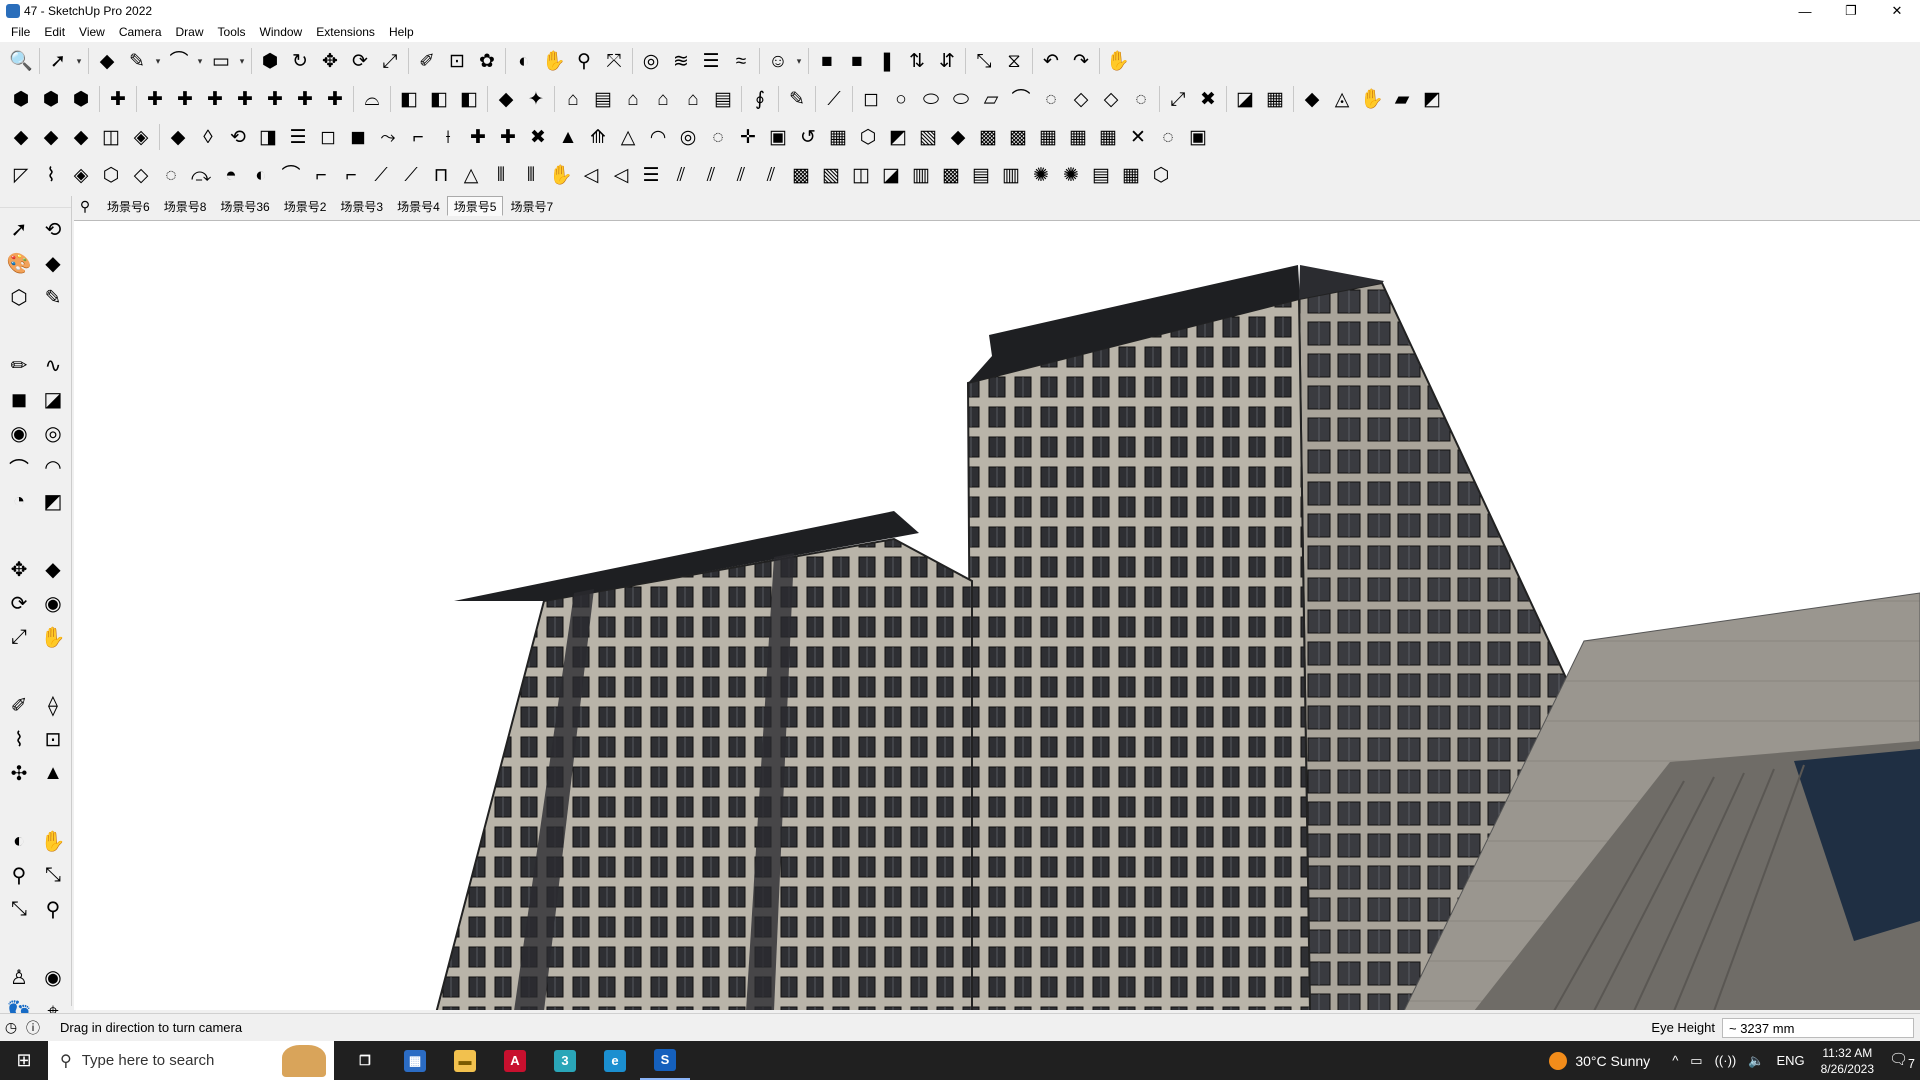  Describe the element at coordinates (53, 909) in the screenshot. I see `left-tool-icon: ⚲` at that location.